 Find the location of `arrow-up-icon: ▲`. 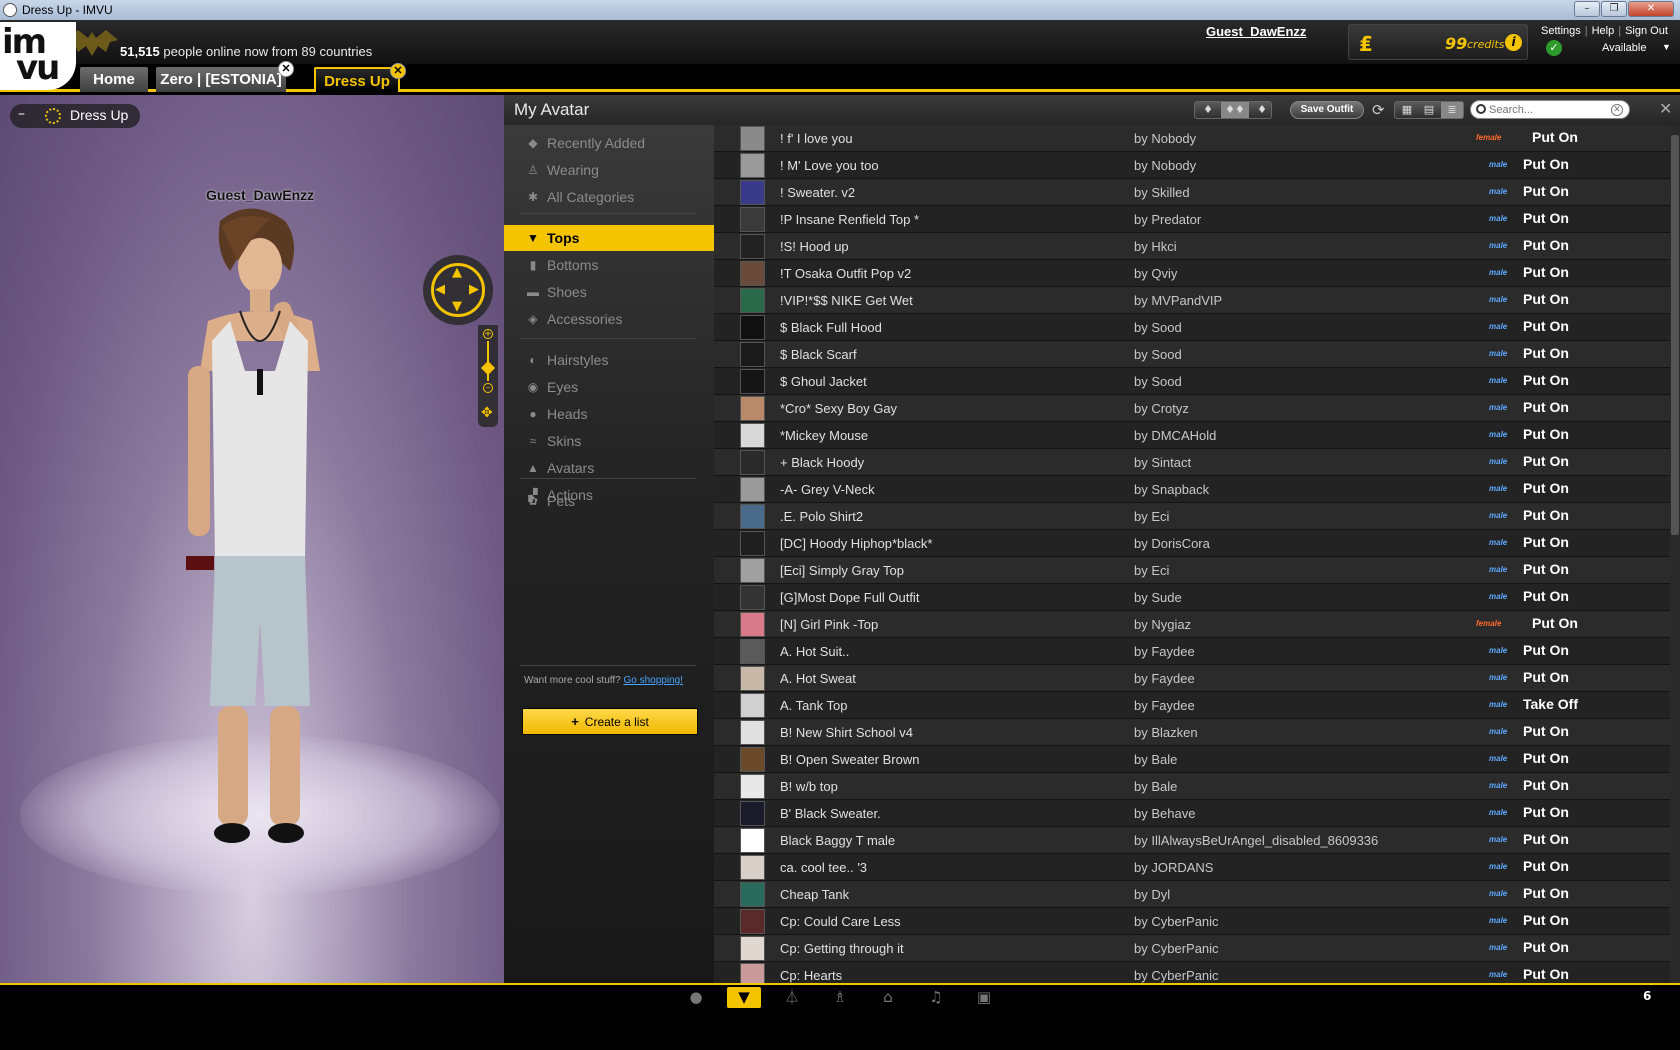

arrow-up-icon: ▲ is located at coordinates (457, 272).